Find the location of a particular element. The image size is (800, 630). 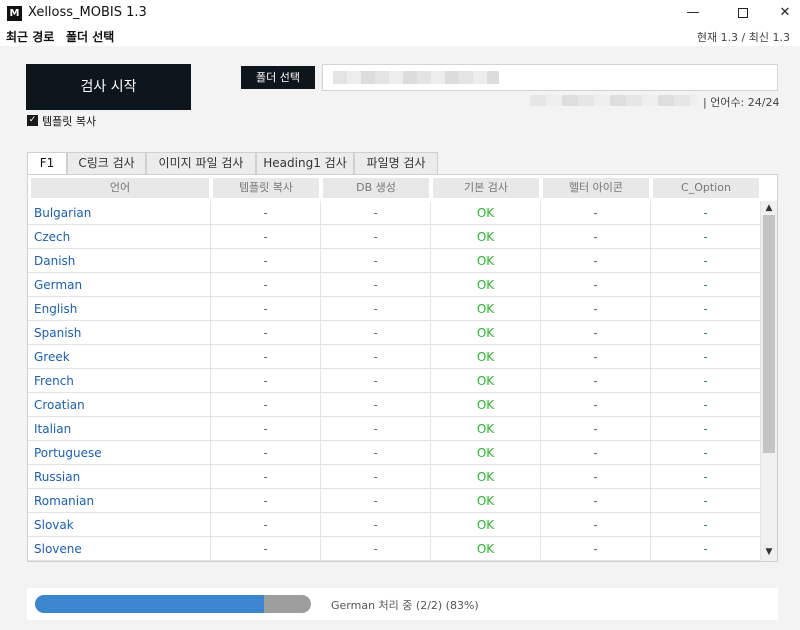

template-copy-checkbox: ✓ is located at coordinates (32, 120).